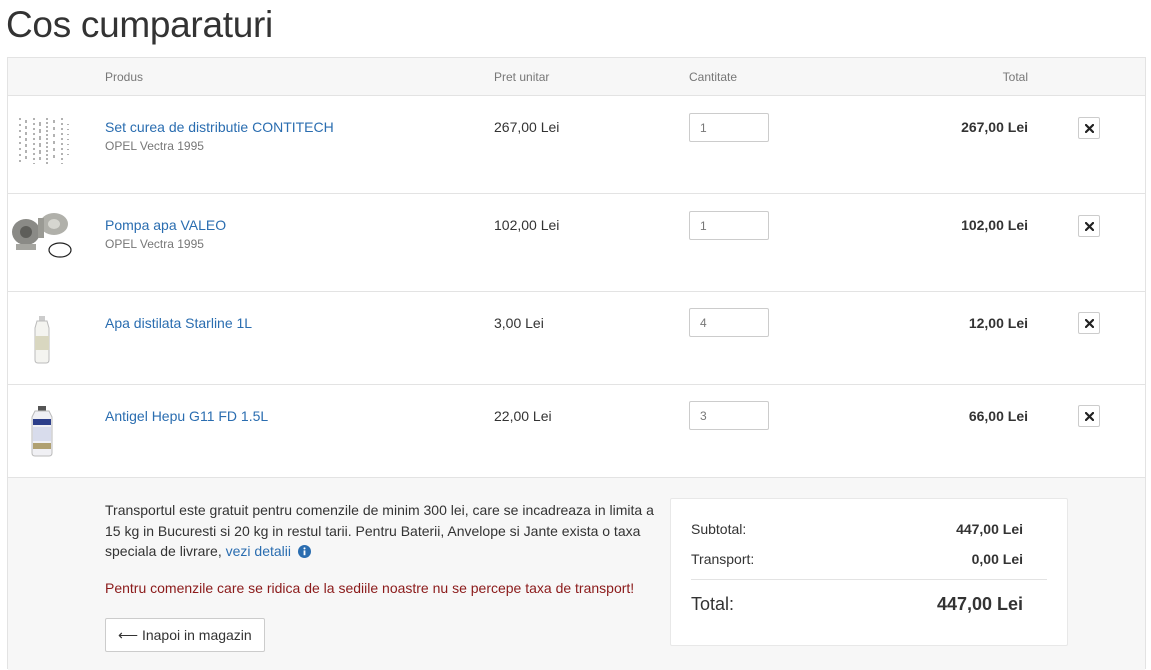 This screenshot has height=670, width=1151. Describe the element at coordinates (139, 24) in the screenshot. I see `page-title: Cos cumparaturi` at that location.